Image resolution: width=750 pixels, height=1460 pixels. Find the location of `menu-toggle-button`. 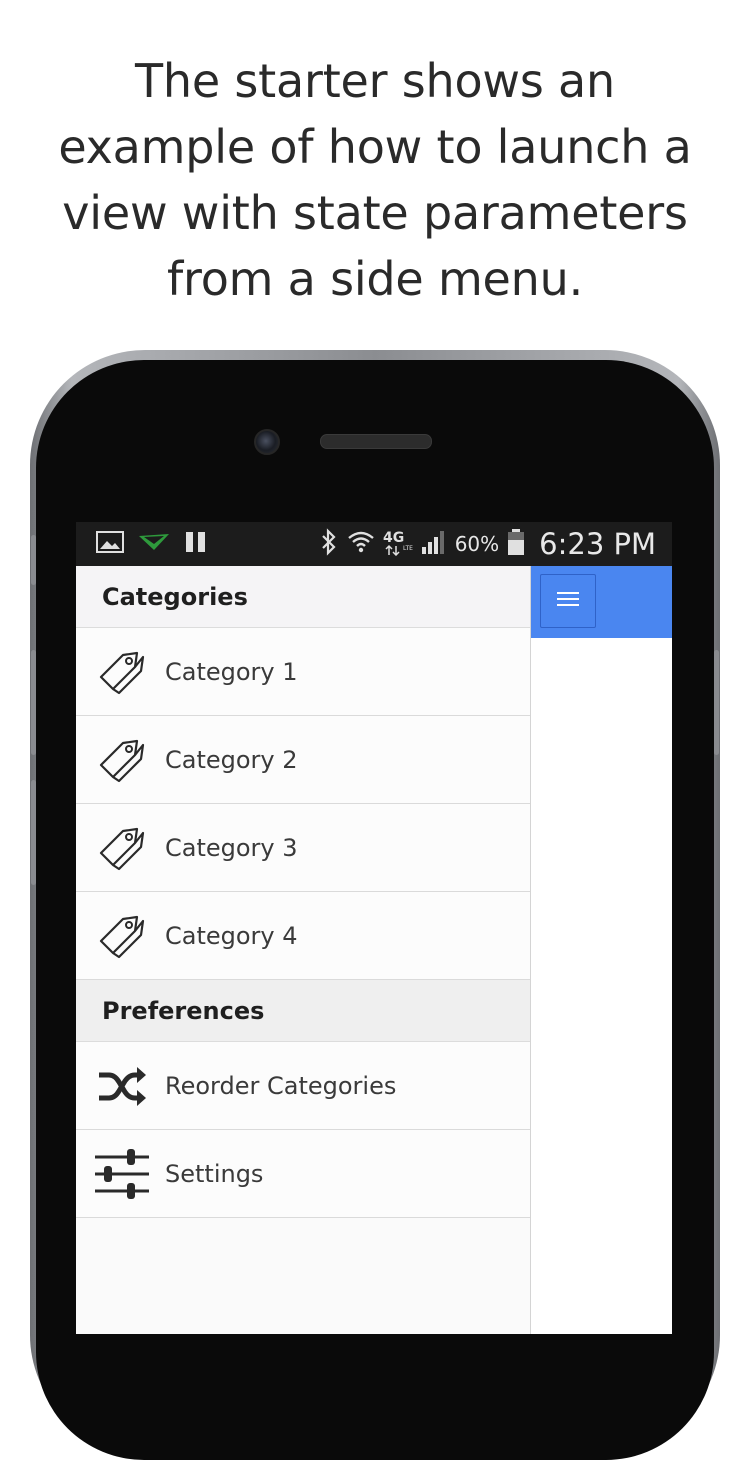

menu-toggle-button is located at coordinates (568, 601).